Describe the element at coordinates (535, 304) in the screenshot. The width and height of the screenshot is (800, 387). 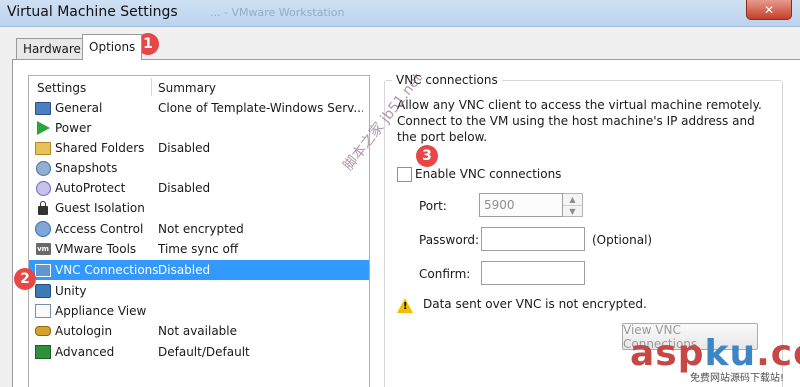
I see `warning-text: Data sent over VNC is not encrypted.` at that location.